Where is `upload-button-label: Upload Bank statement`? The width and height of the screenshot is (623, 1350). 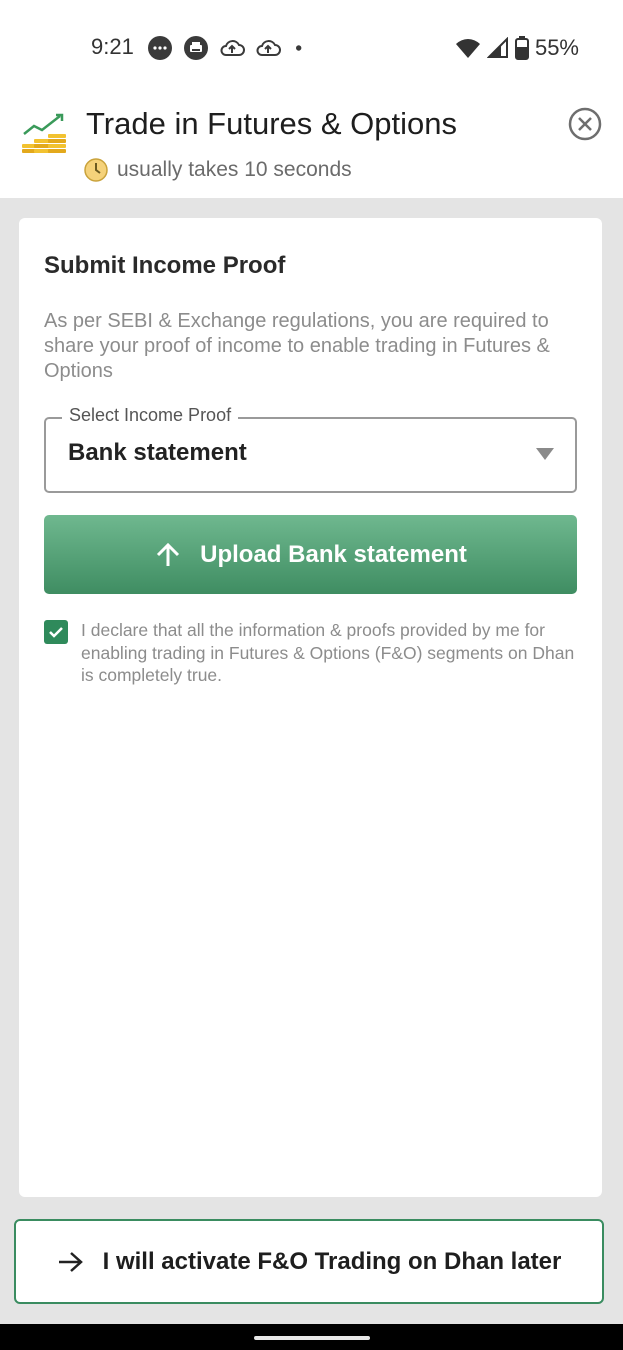
upload-button-label: Upload Bank statement is located at coordinates (333, 554).